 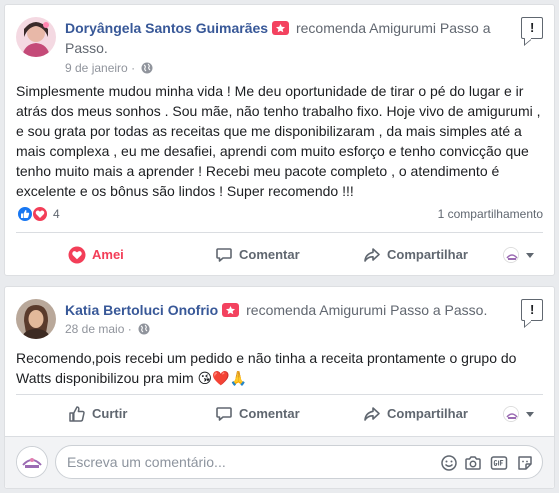 I want to click on post-emoji: 😘❤️🙏, so click(x=222, y=378).